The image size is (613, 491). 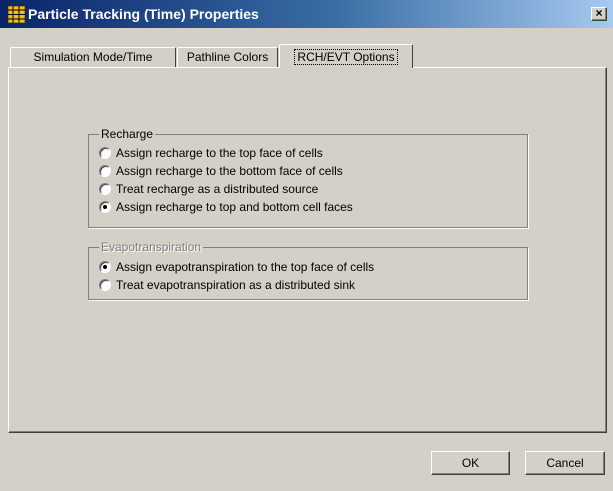 I want to click on tab-label: RCH/EVT Options, so click(x=346, y=57).